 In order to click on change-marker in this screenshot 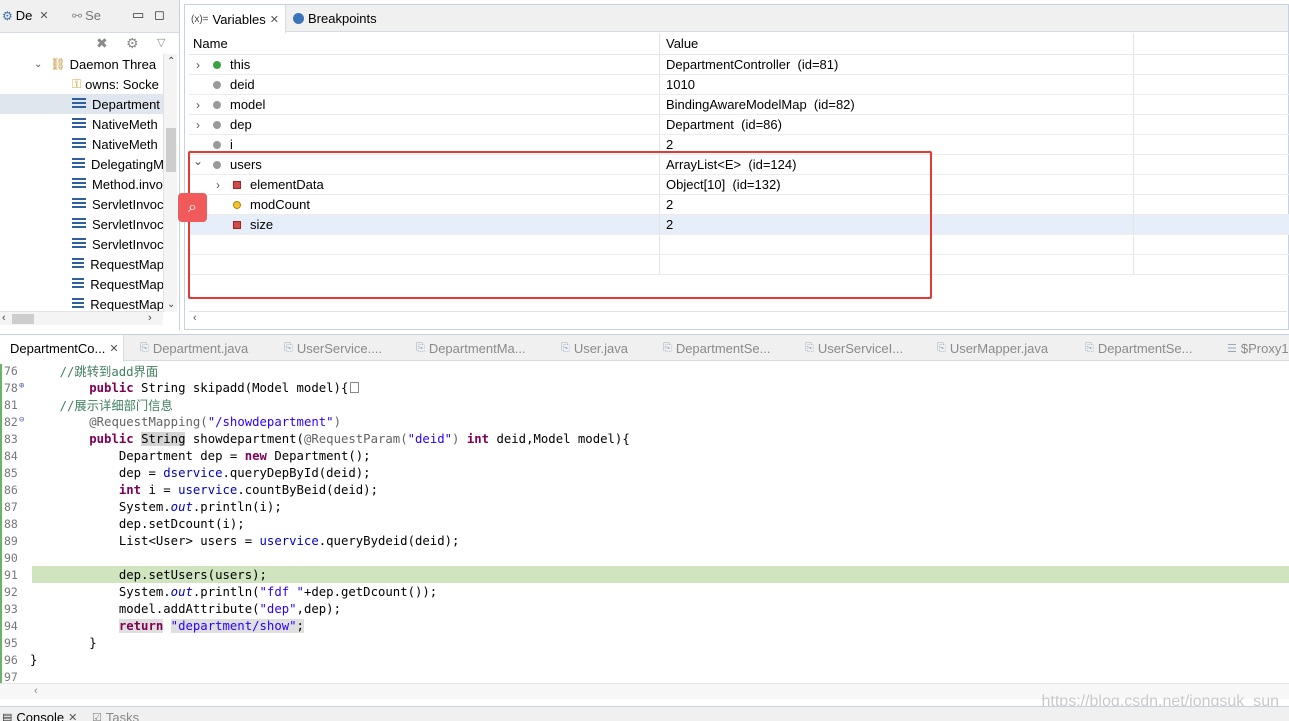, I will do `click(1, 542)`.